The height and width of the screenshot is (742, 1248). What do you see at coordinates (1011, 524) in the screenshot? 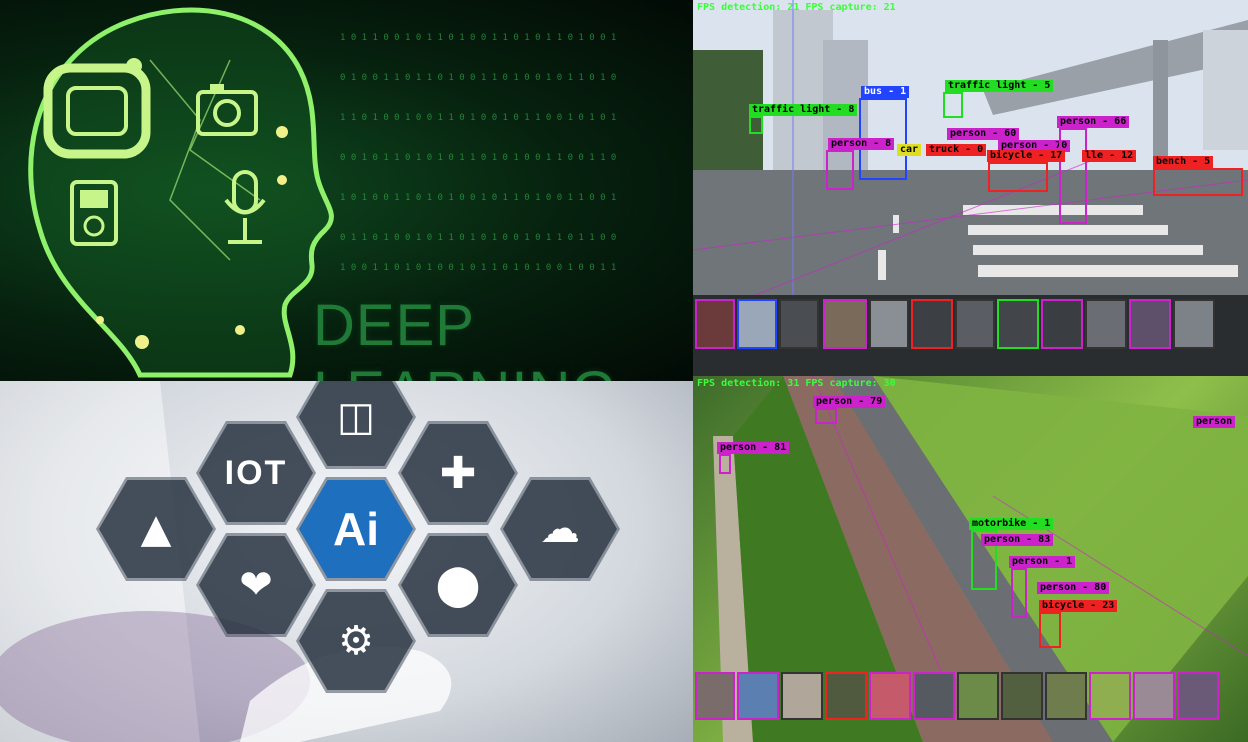
I see `detection-label: motorbike - 1` at bounding box center [1011, 524].